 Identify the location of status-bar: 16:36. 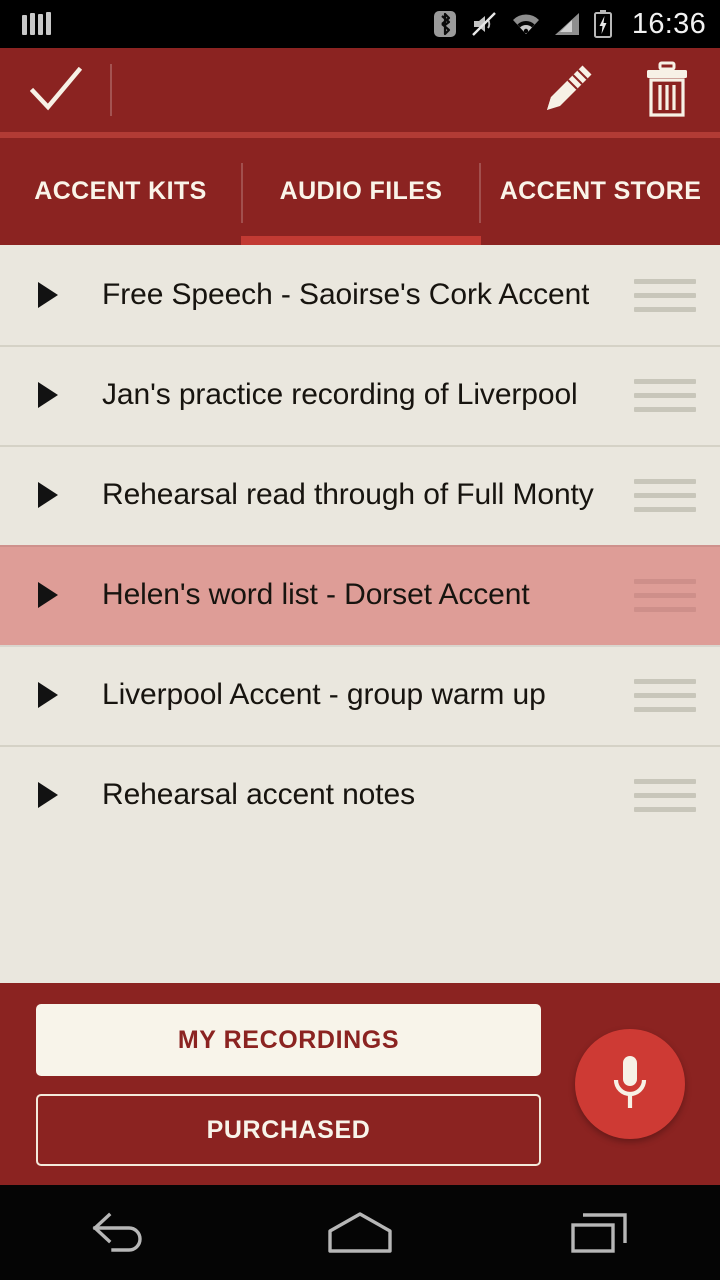
(360, 24).